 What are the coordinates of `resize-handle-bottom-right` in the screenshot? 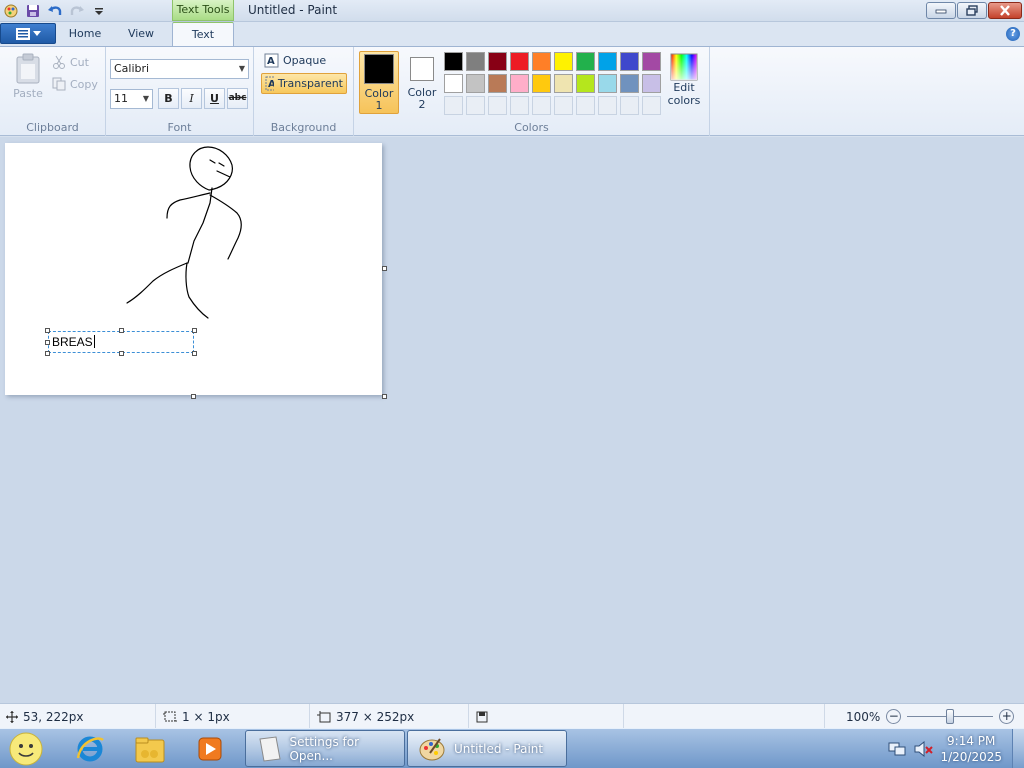 It's located at (194, 353).